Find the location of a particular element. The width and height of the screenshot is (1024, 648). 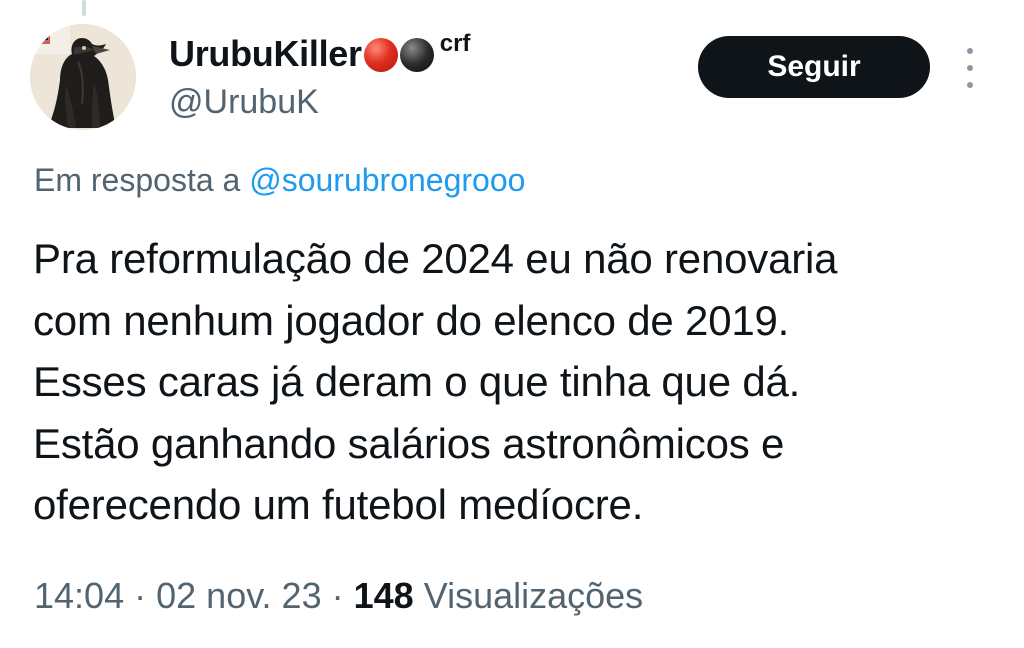

tweet-text-line: Estão ganhando salários astronômicos e is located at coordinates (409, 443).